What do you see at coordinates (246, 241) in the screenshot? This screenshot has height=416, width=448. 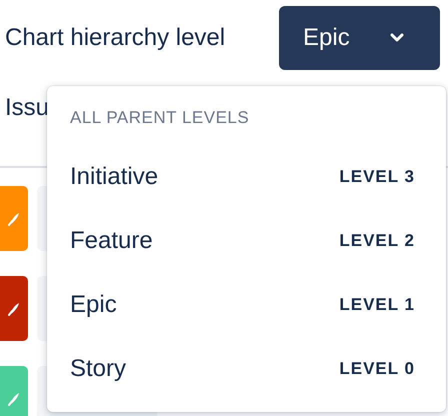 I see `menu-item: Feature LEVEL 2` at bounding box center [246, 241].